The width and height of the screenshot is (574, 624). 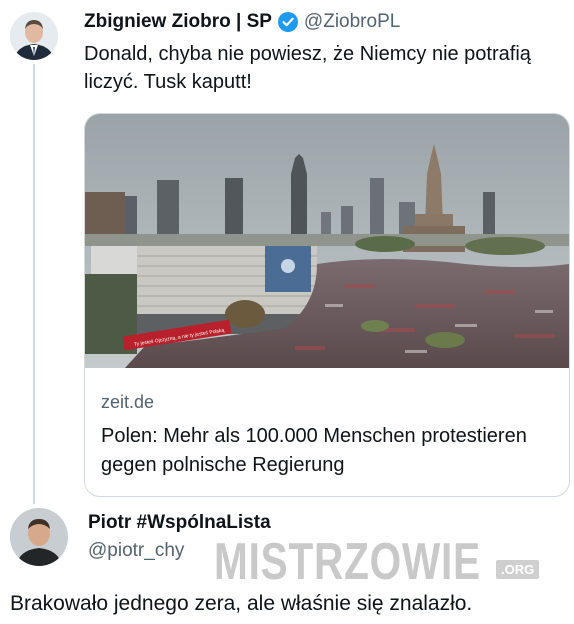 What do you see at coordinates (34, 284) in the screenshot?
I see `thread-connector-line` at bounding box center [34, 284].